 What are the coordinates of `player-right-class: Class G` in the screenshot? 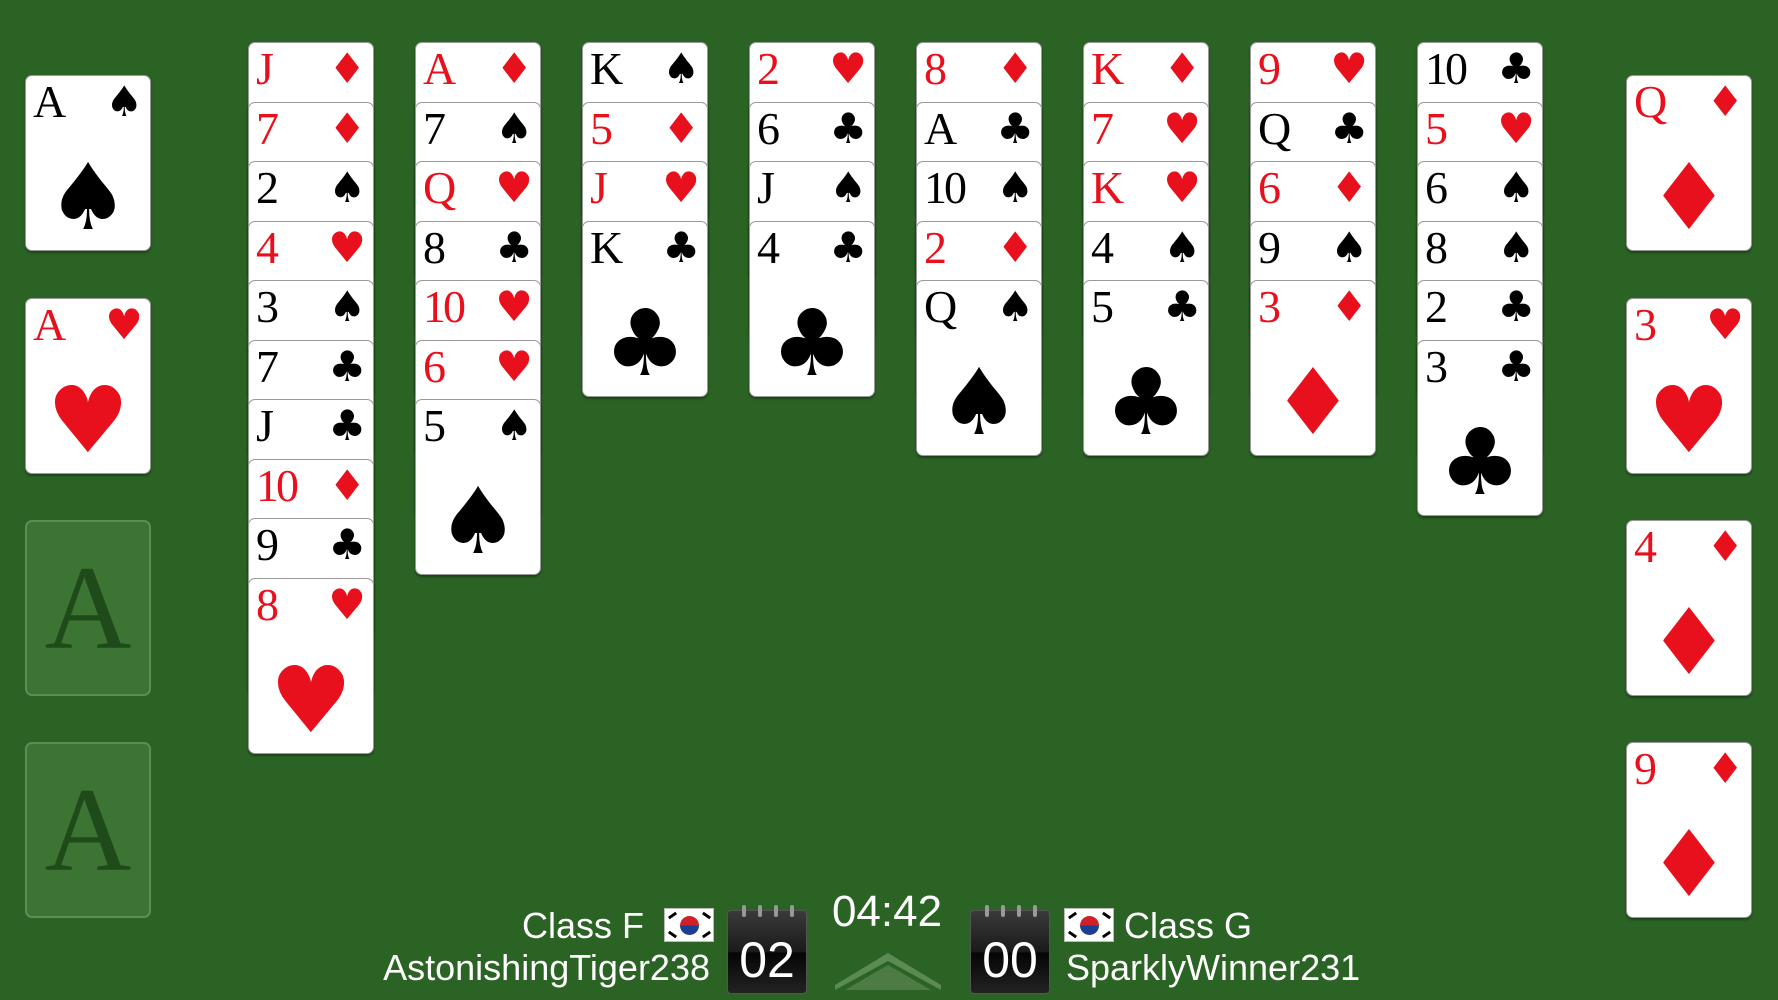 It's located at (1188, 925).